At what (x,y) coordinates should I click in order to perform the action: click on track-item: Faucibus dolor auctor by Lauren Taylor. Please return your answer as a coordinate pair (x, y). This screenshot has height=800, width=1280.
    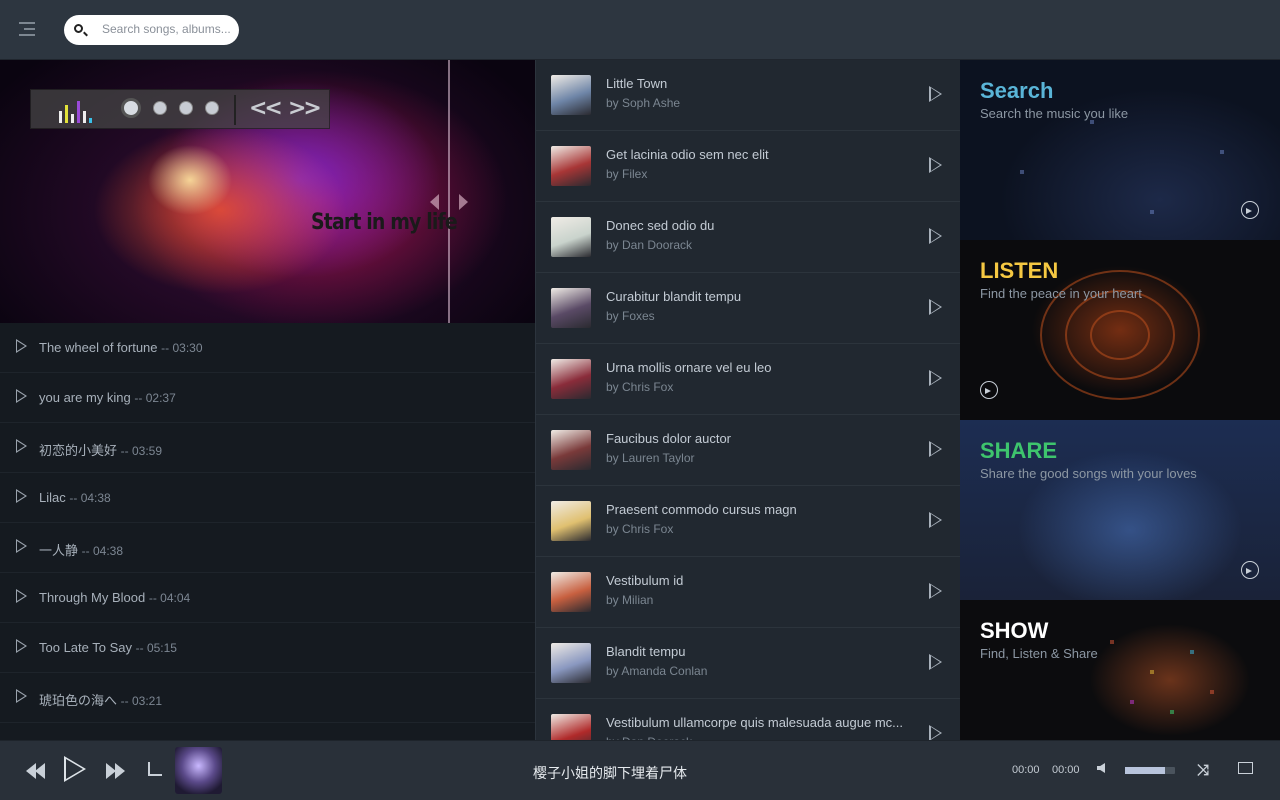
    Looking at the image, I should click on (748, 450).